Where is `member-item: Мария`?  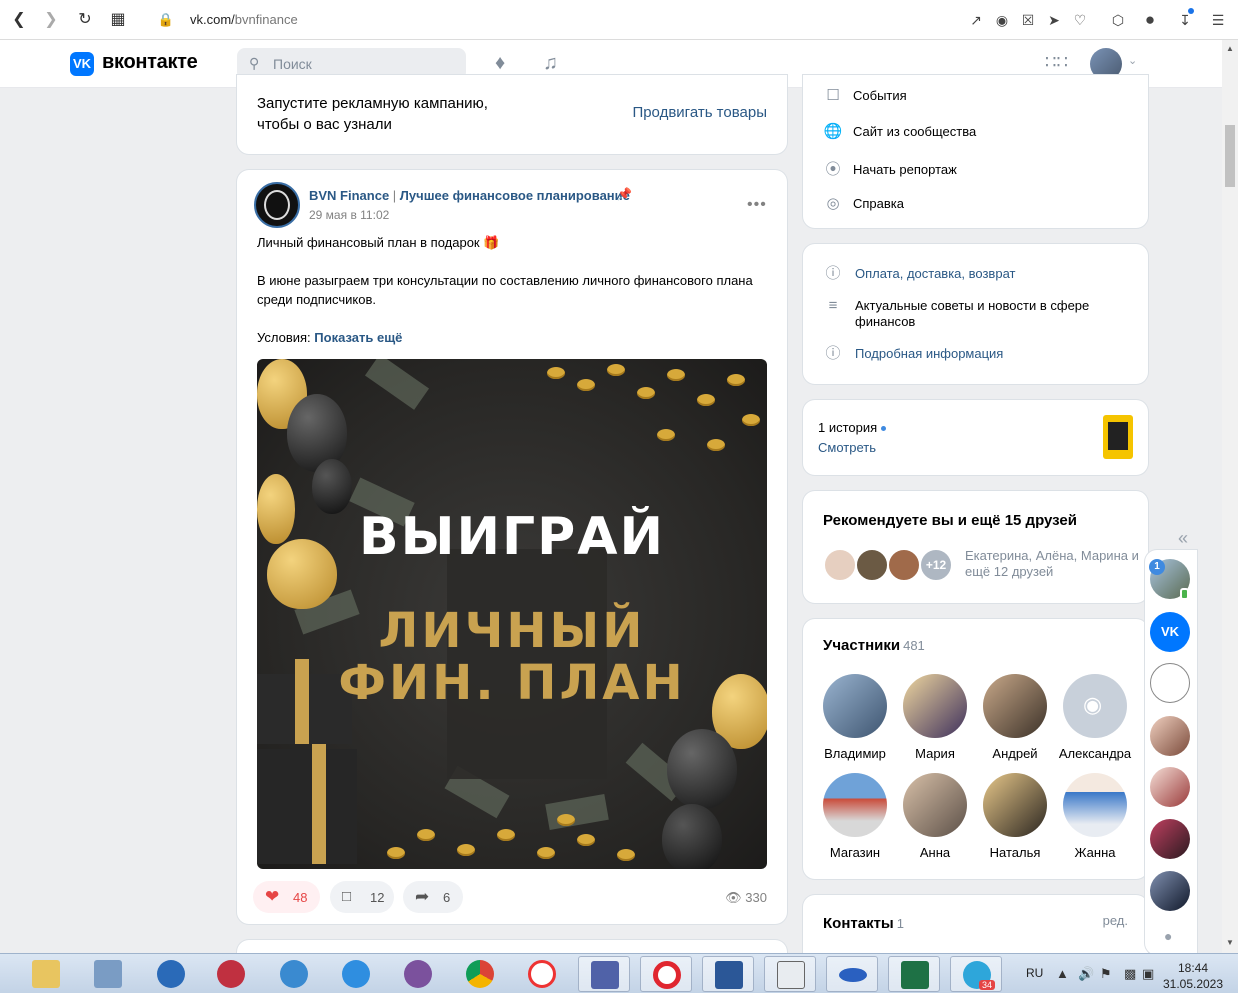
member-item: Мария is located at coordinates (935, 717).